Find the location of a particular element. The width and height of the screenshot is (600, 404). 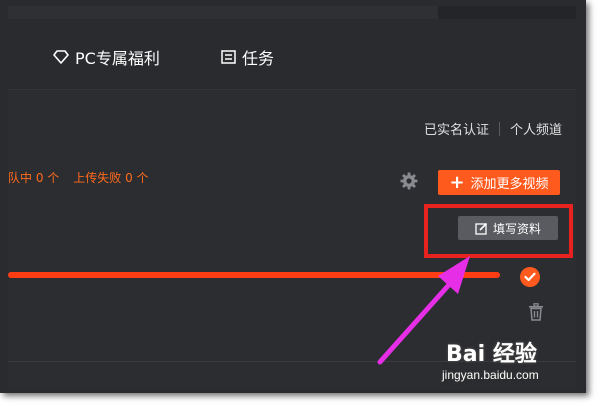

upload-status: 队中 0 个 上传失败 0 个 is located at coordinates (78, 177).